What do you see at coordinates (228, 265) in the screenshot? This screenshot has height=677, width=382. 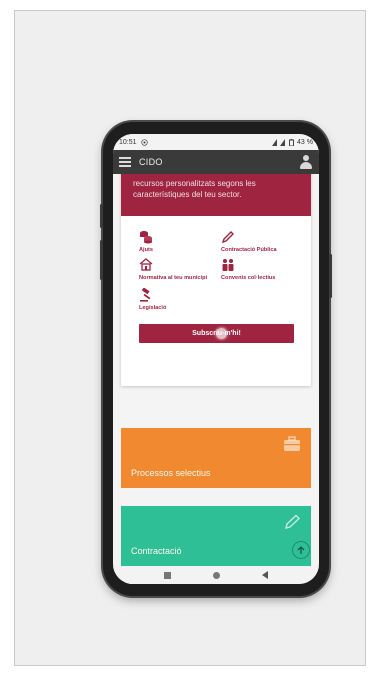 I see `people-icon` at bounding box center [228, 265].